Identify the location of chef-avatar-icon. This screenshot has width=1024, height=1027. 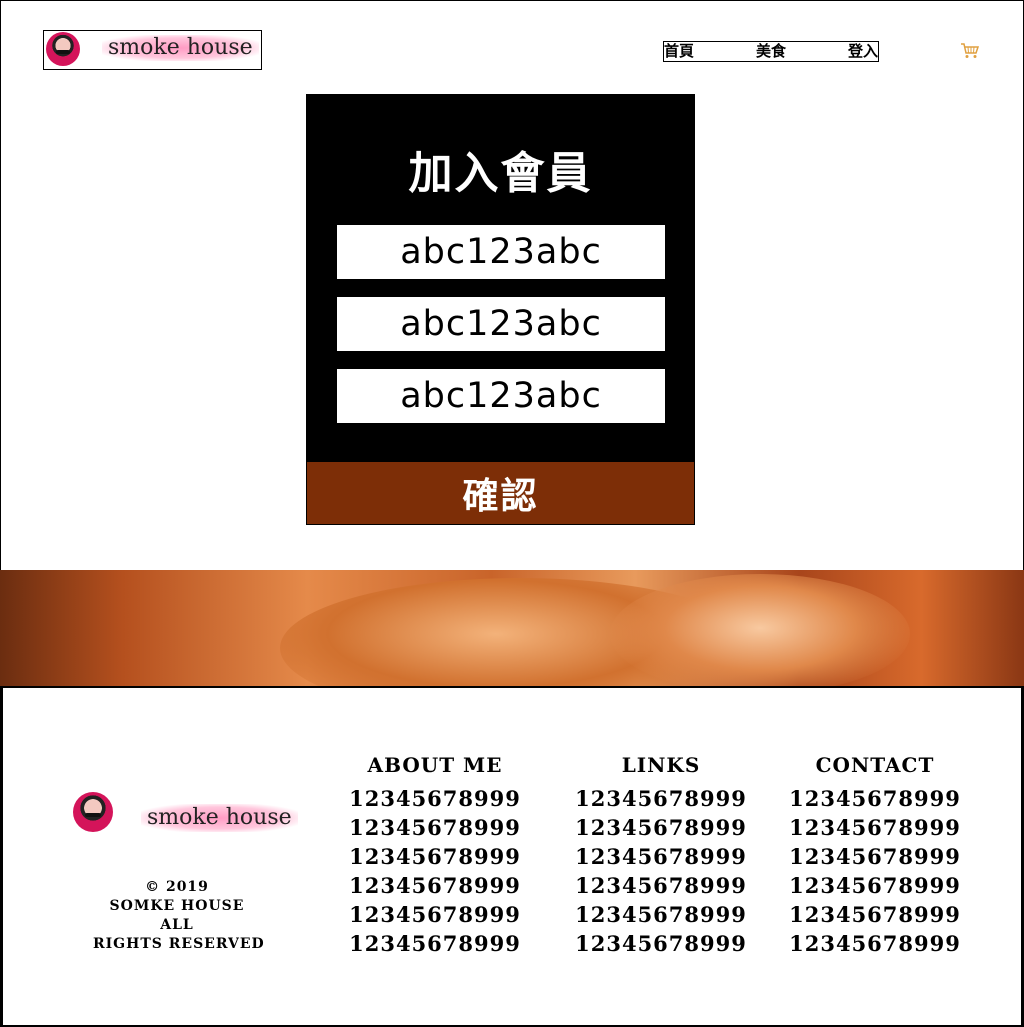
(63, 49).